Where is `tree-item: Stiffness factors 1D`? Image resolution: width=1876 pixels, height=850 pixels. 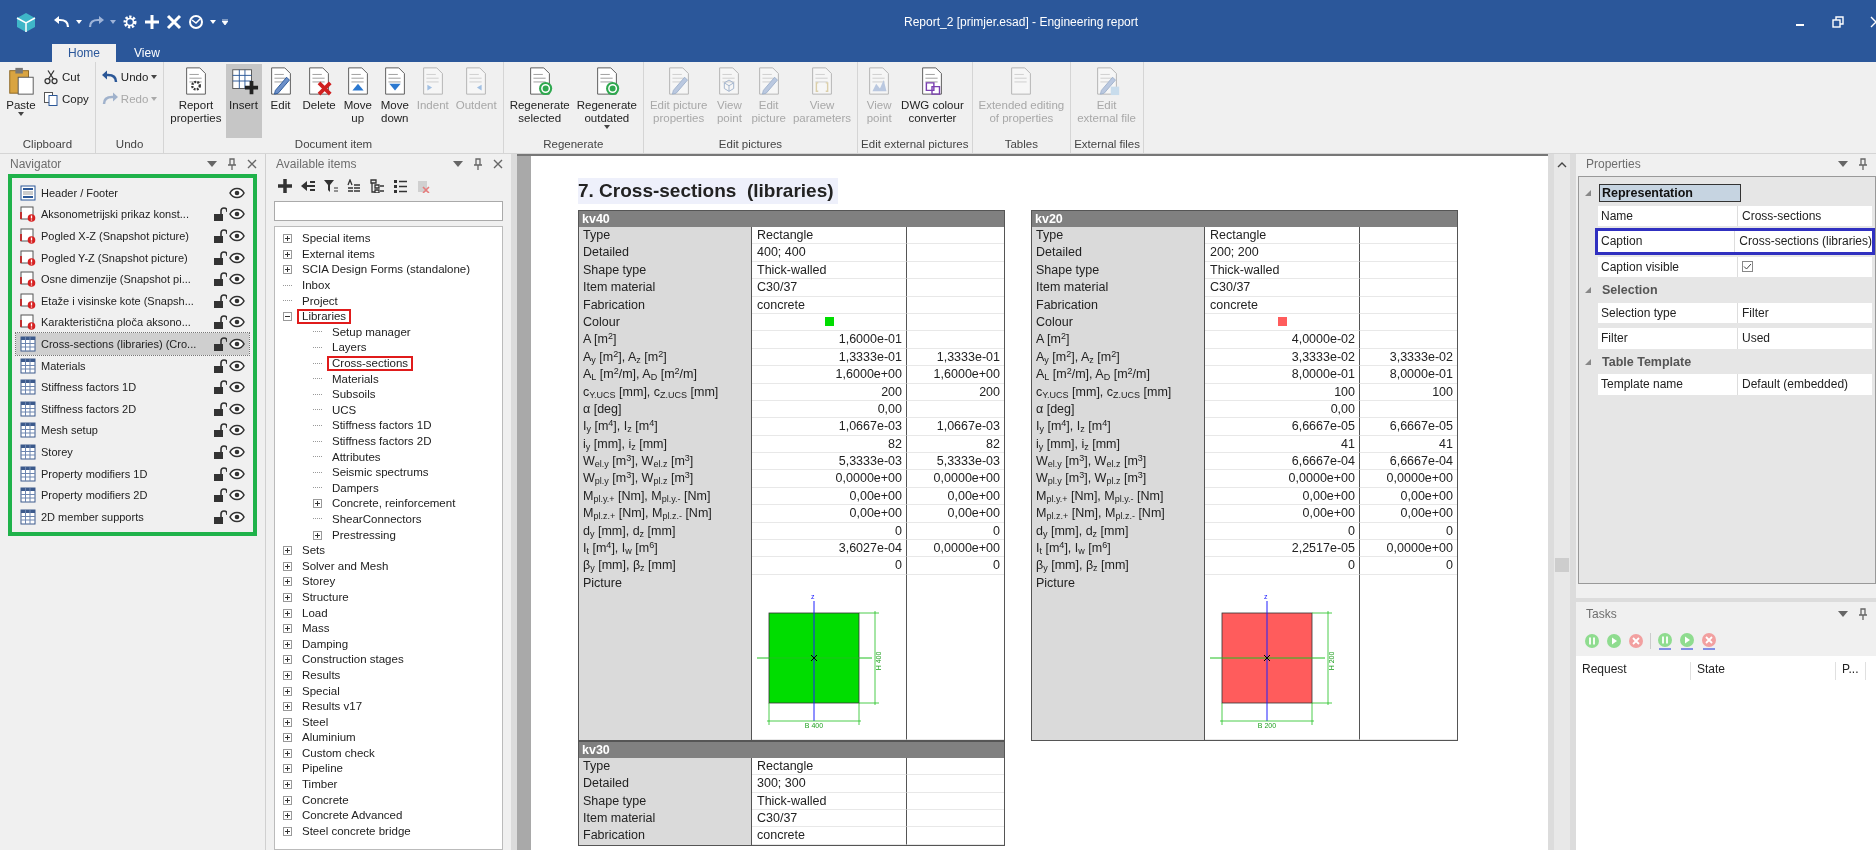 tree-item: Stiffness factors 1D is located at coordinates (382, 426).